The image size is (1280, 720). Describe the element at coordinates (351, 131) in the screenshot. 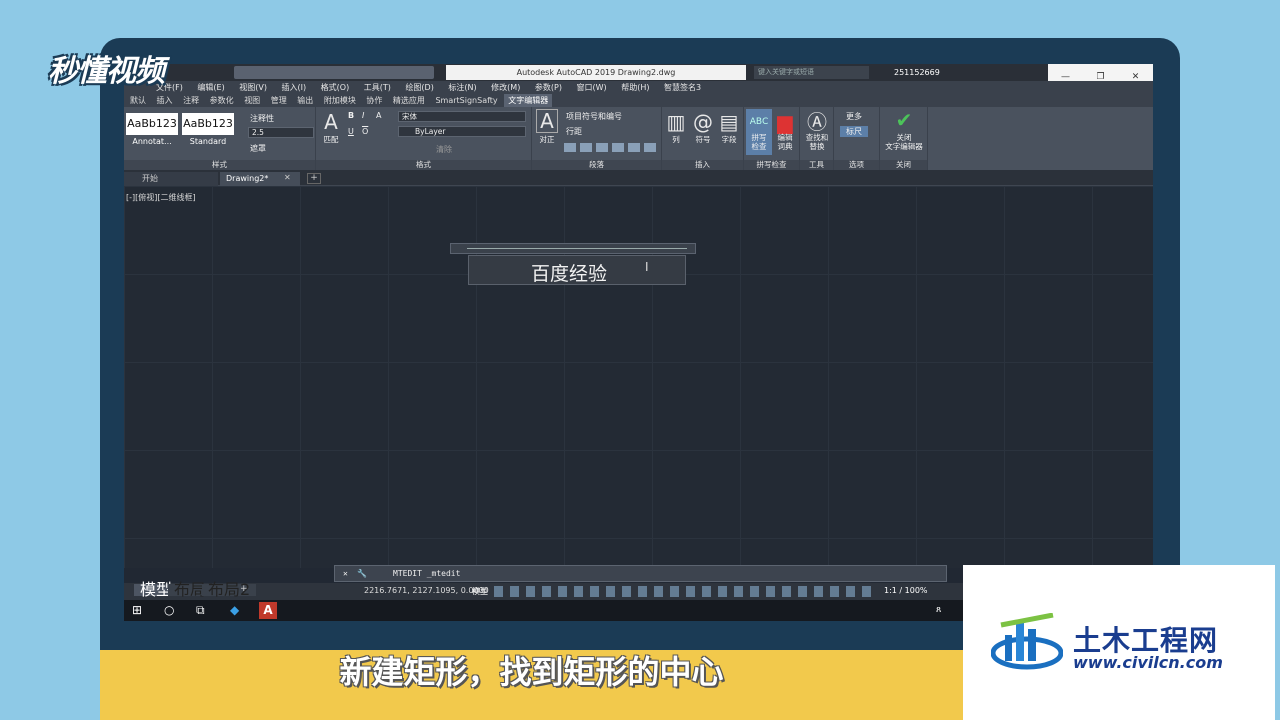

I see `underline-icon: U` at that location.